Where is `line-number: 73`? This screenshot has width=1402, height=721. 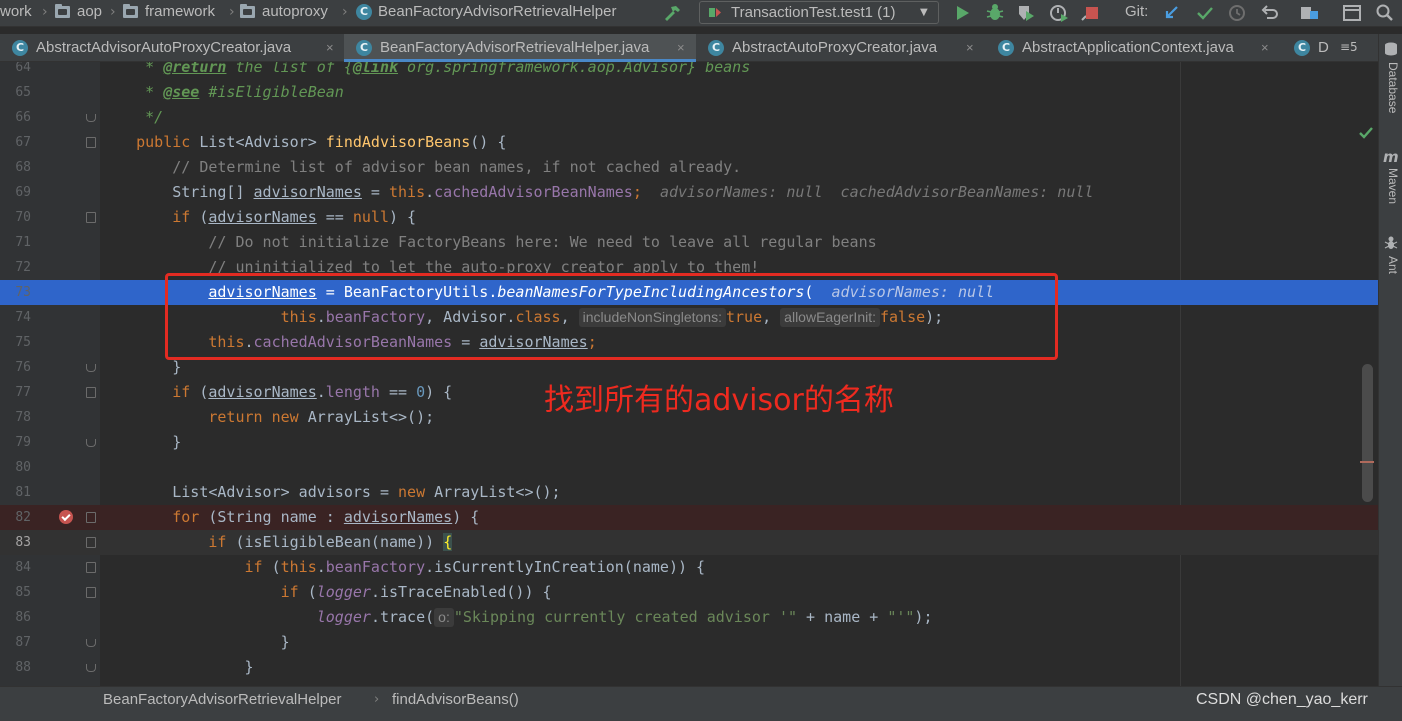
line-number: 73 is located at coordinates (23, 292).